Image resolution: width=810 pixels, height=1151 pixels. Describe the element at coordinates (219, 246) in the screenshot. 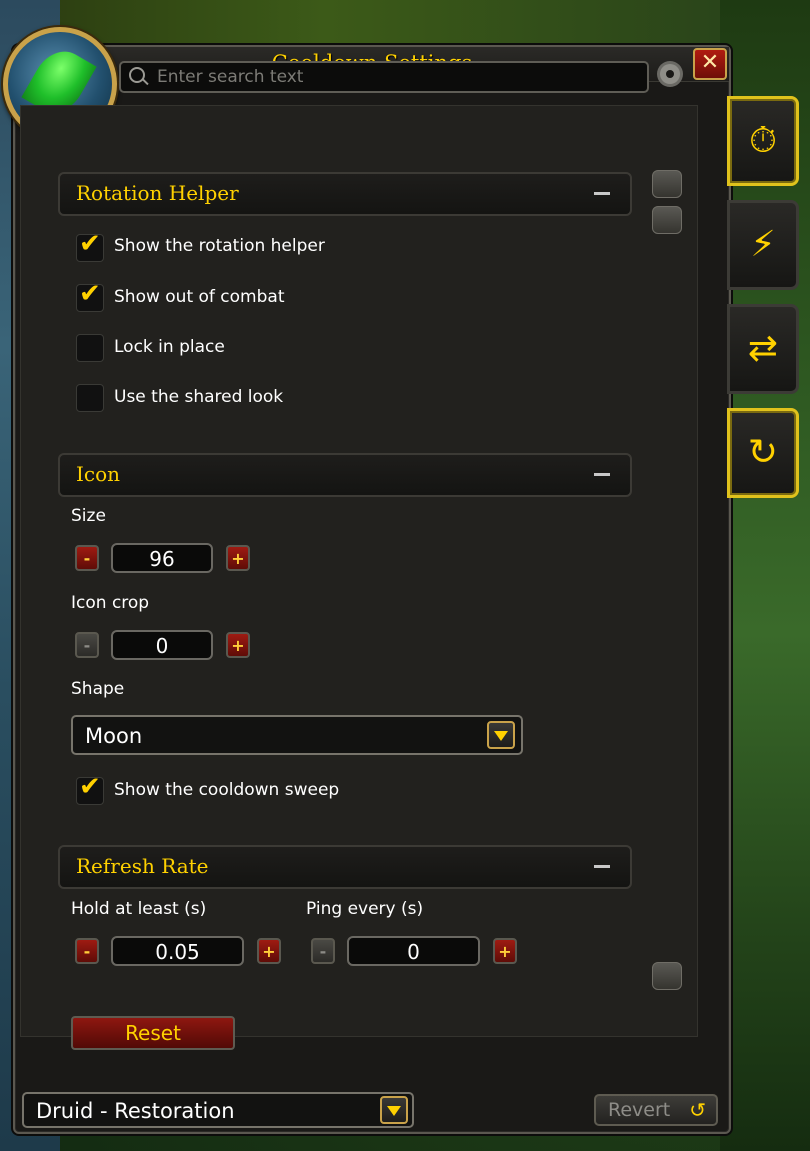

I see `checkbox-label: Show the rotation helper` at that location.